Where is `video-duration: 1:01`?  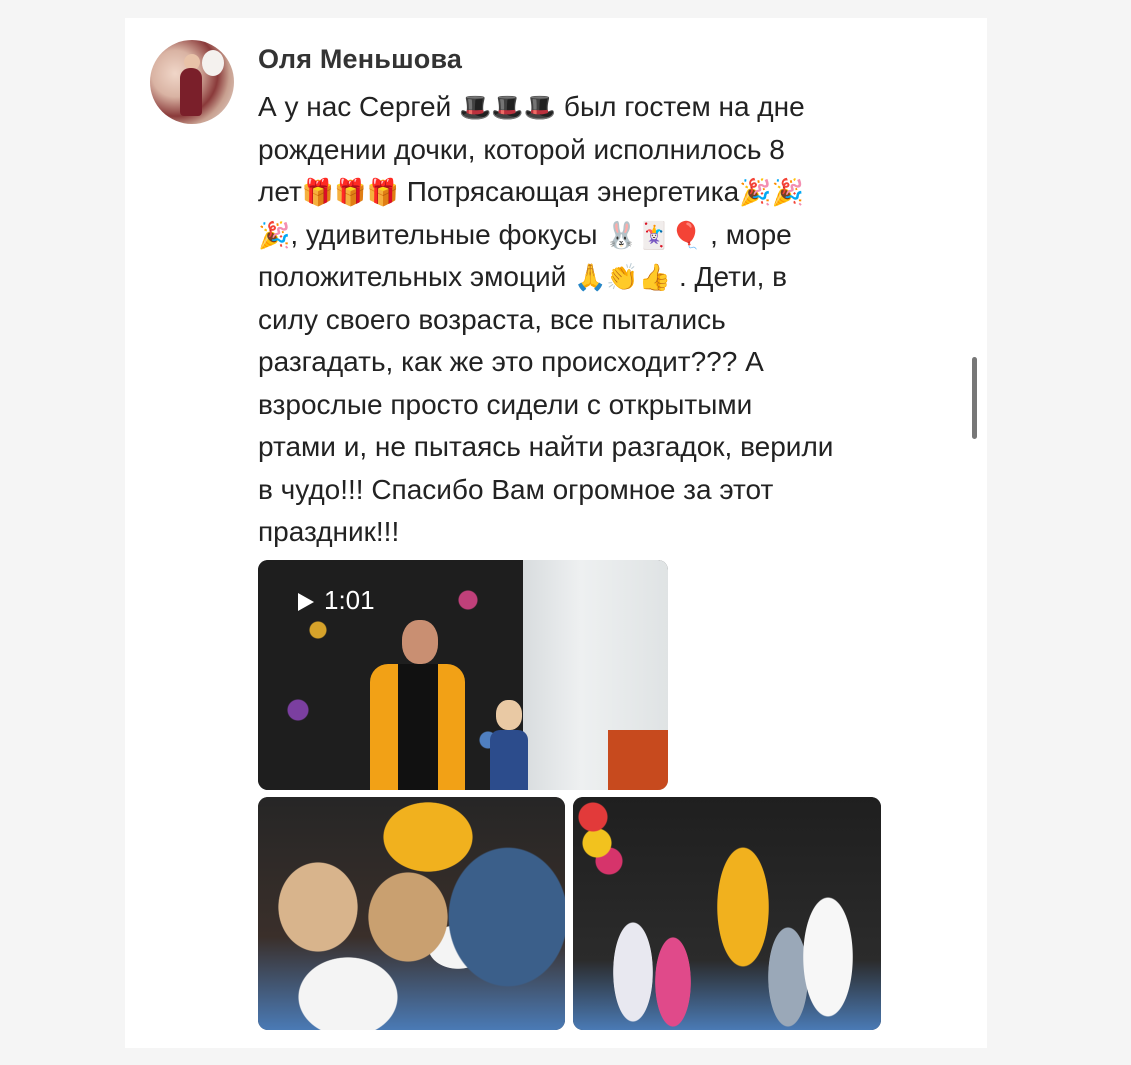
video-duration: 1:01 is located at coordinates (349, 600).